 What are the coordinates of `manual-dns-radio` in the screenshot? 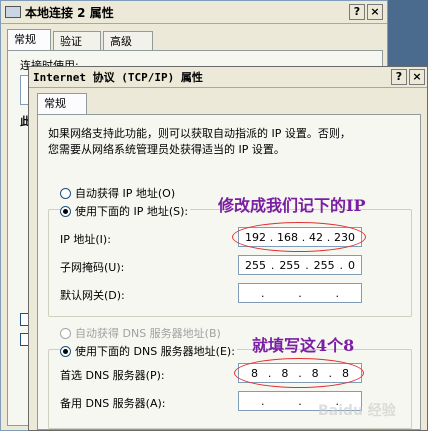 It's located at (65, 351).